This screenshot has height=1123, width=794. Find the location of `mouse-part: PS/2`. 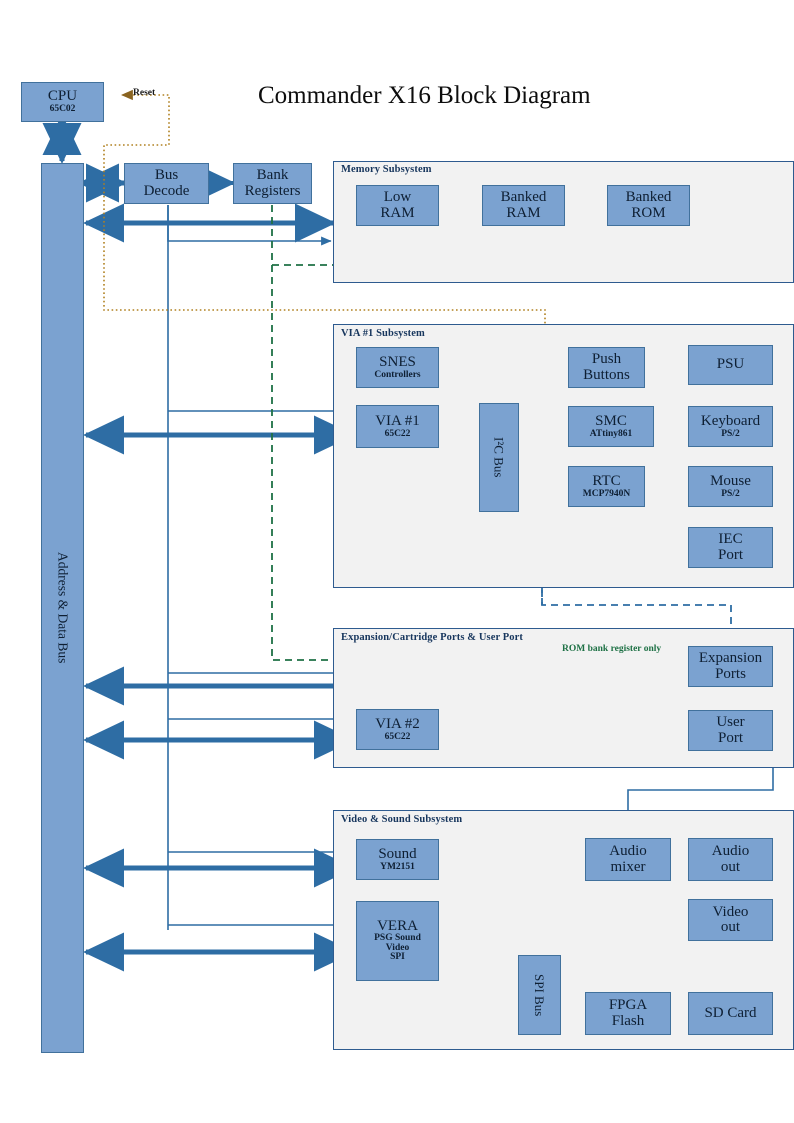

mouse-part: PS/2 is located at coordinates (730, 493).